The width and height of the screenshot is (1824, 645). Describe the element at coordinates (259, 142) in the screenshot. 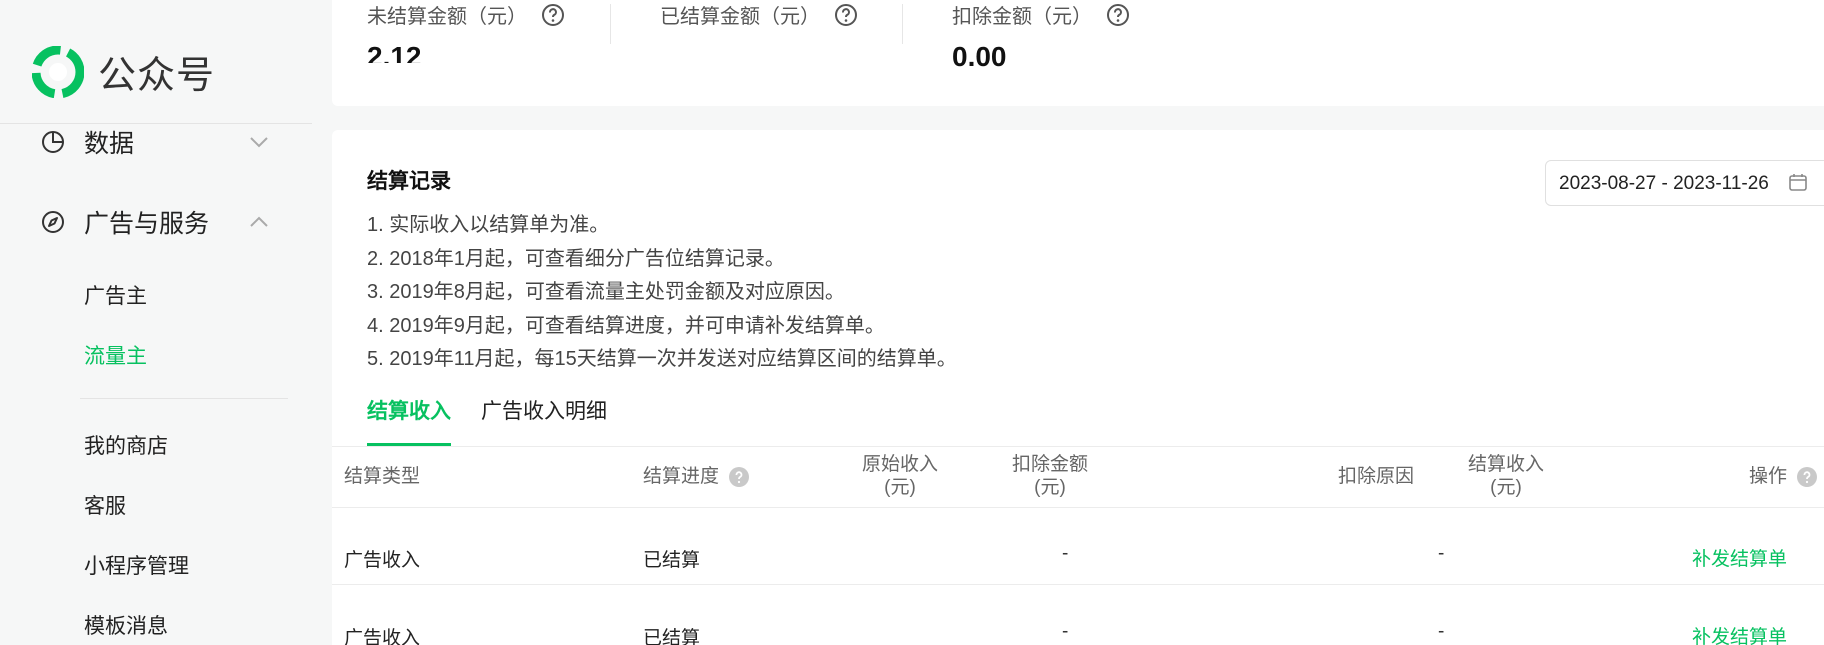

I see `chevron-down-icon` at that location.